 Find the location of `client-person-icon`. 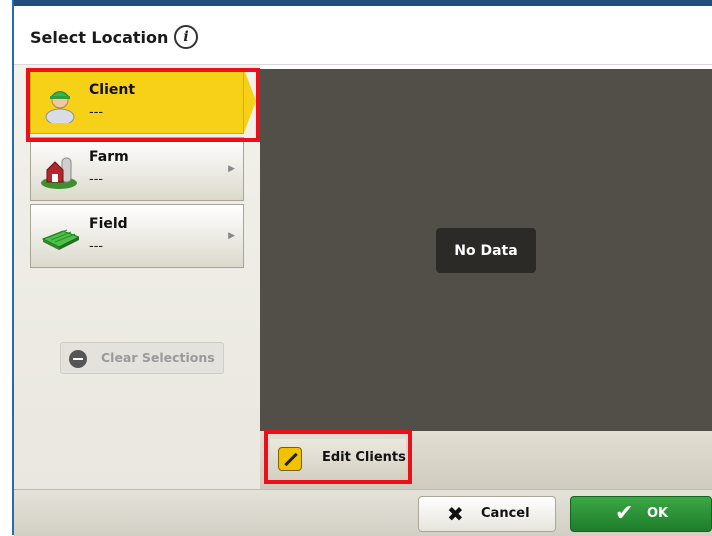

client-person-icon is located at coordinates (60, 107).